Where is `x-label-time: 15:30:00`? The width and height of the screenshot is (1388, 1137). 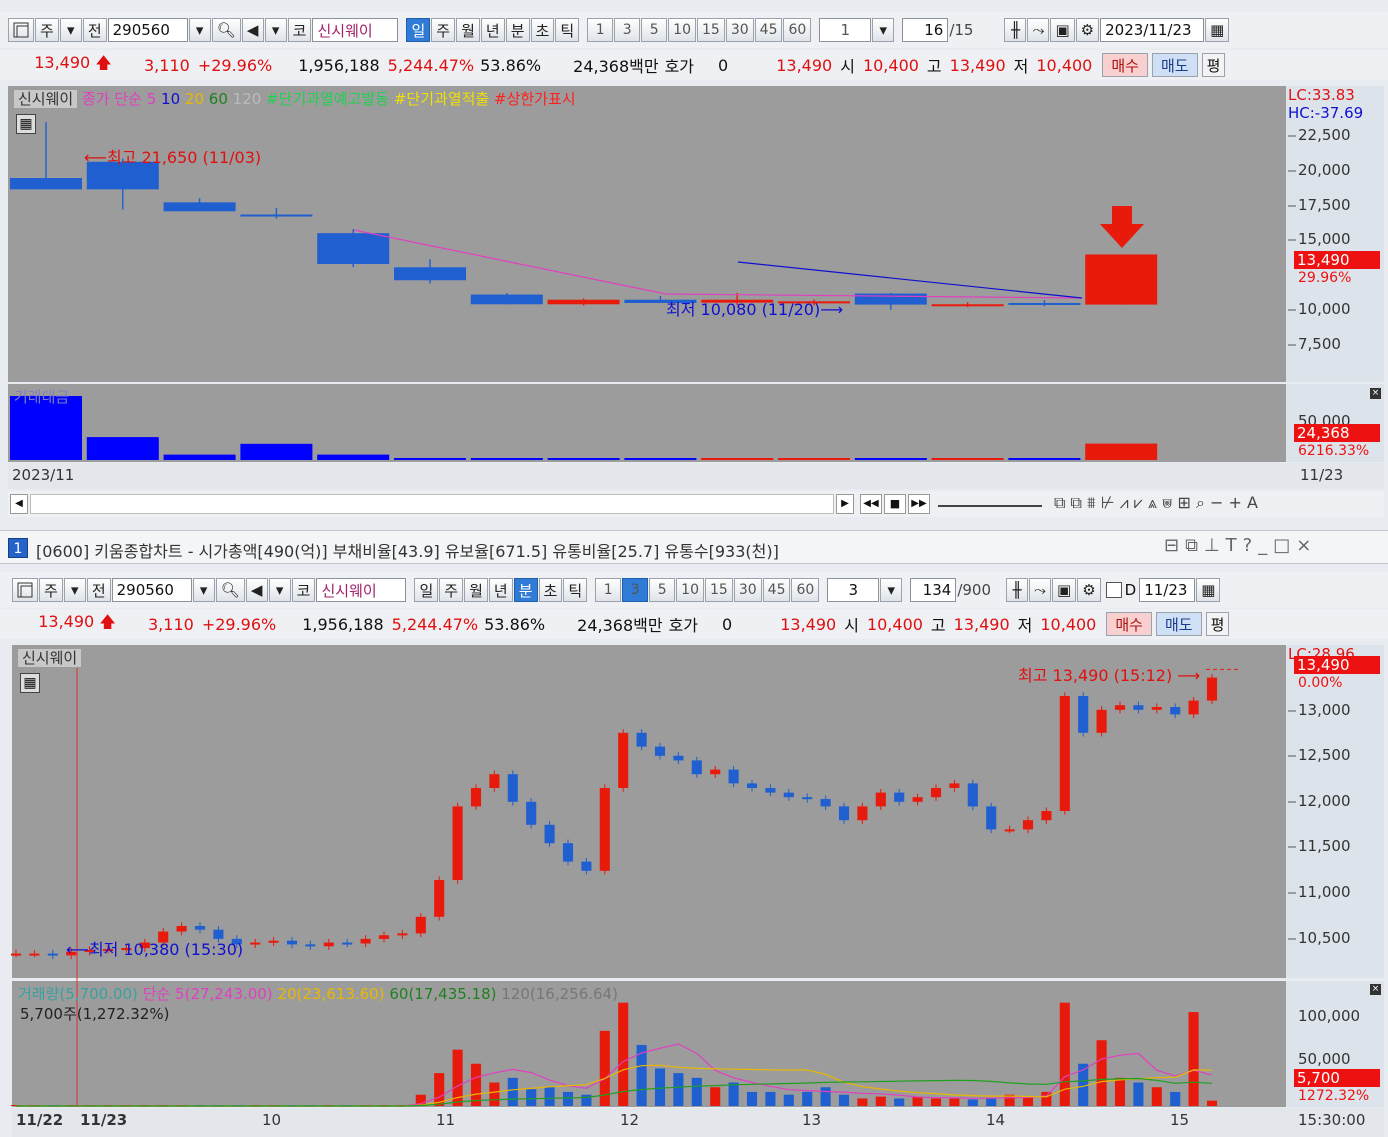 x-label-time: 15:30:00 is located at coordinates (1332, 1120).